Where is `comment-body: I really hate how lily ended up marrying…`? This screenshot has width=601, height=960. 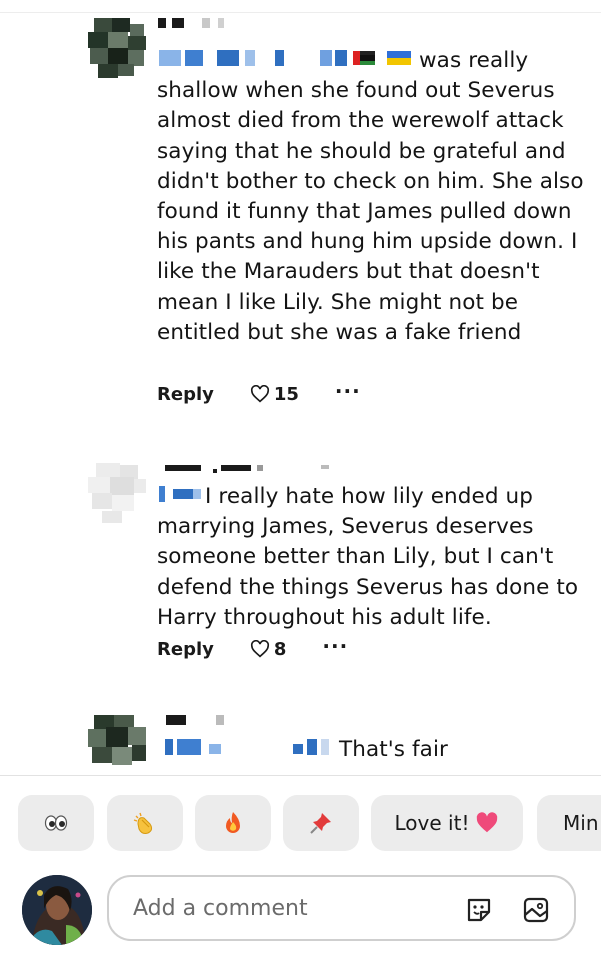 comment-body: I really hate how lily ended up marrying… is located at coordinates (368, 557).